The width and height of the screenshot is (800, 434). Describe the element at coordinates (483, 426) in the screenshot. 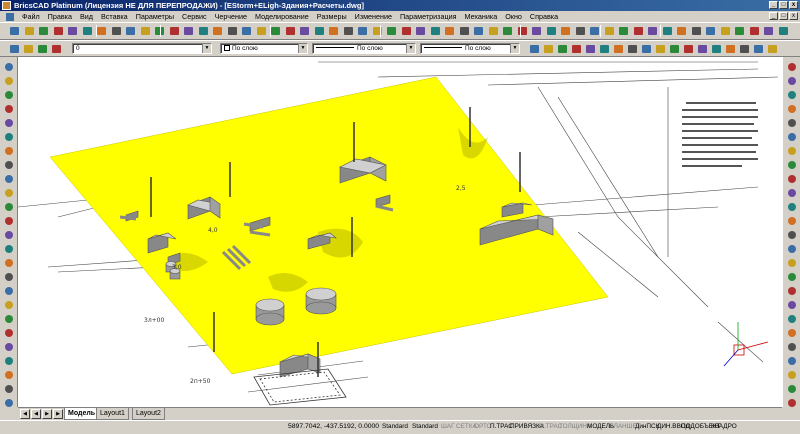

I see `status-toggle: ОРТО` at that location.